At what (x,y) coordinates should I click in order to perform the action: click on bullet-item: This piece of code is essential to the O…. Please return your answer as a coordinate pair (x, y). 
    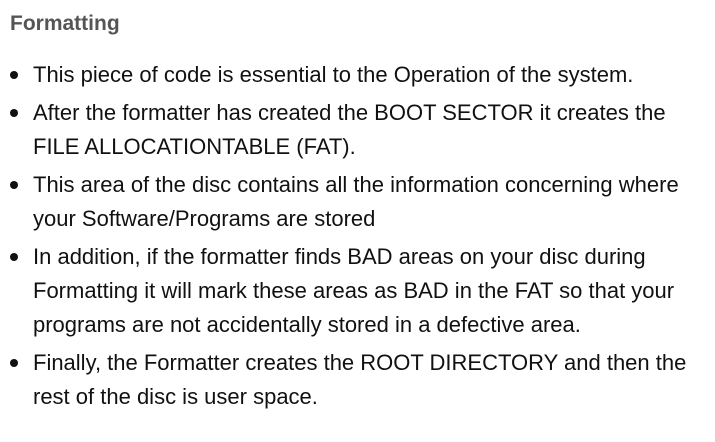
    Looking at the image, I should click on (357, 75).